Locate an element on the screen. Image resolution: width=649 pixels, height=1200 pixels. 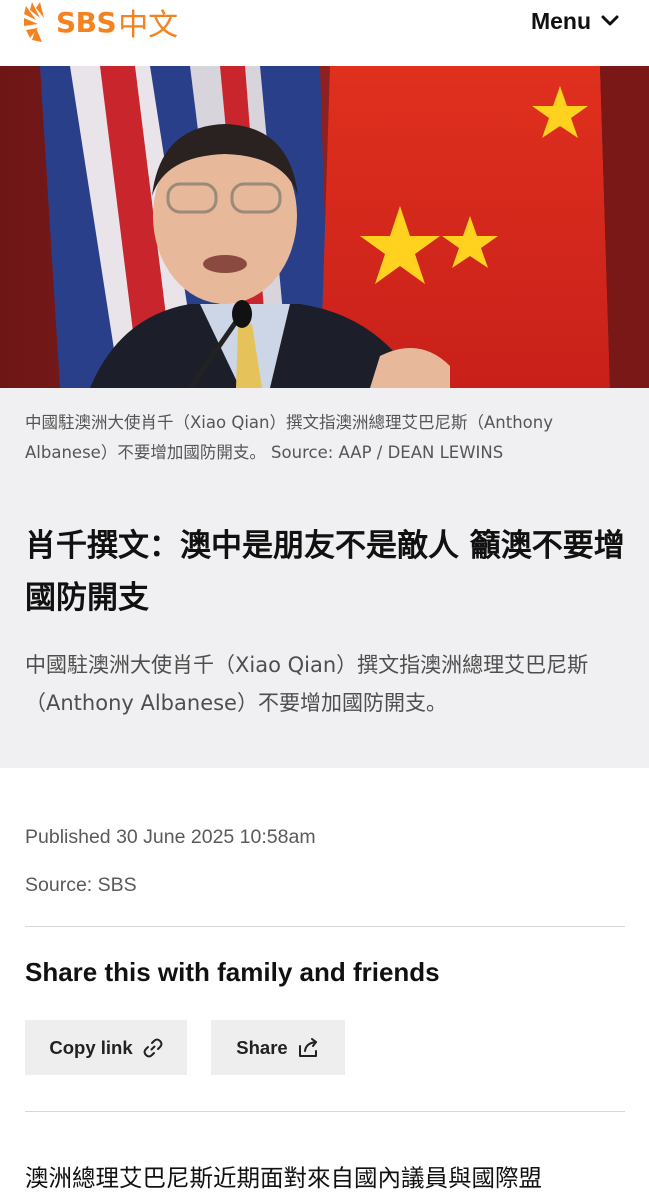
menu-button: Menu is located at coordinates (575, 21).